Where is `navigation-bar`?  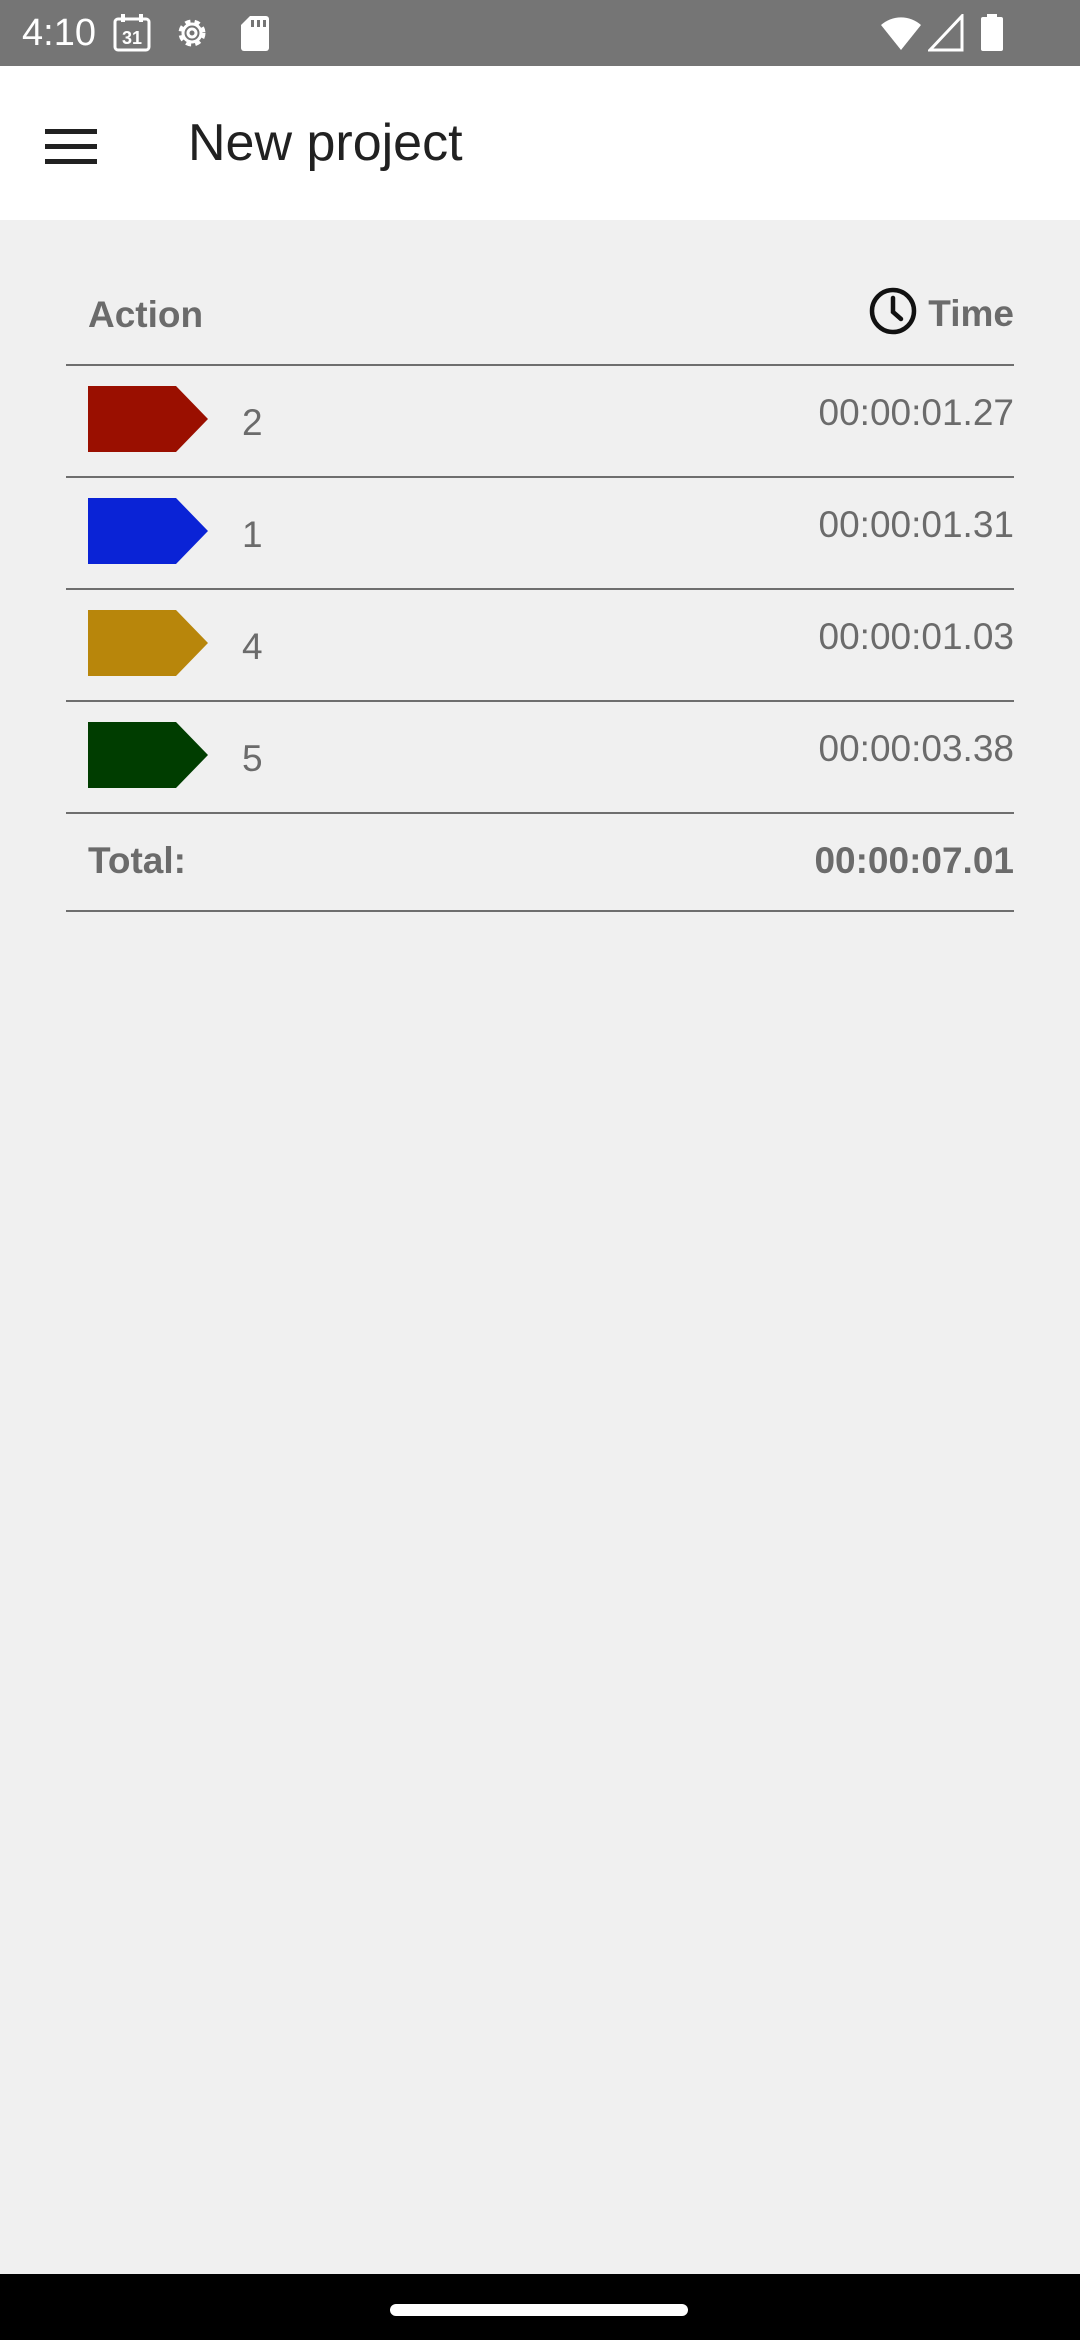
navigation-bar is located at coordinates (540, 2307).